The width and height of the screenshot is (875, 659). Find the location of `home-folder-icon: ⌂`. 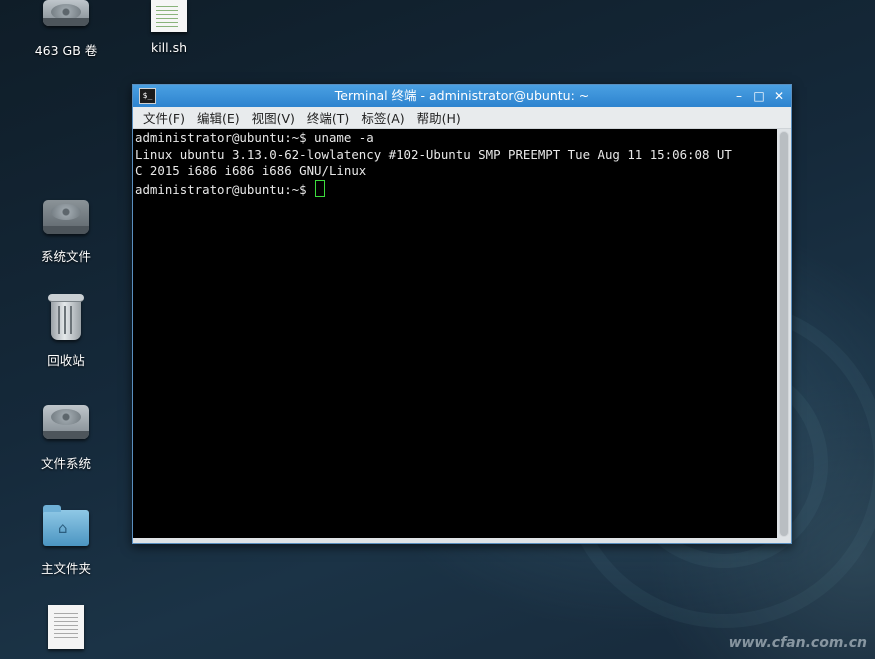

home-folder-icon: ⌂ is located at coordinates (66, 525).